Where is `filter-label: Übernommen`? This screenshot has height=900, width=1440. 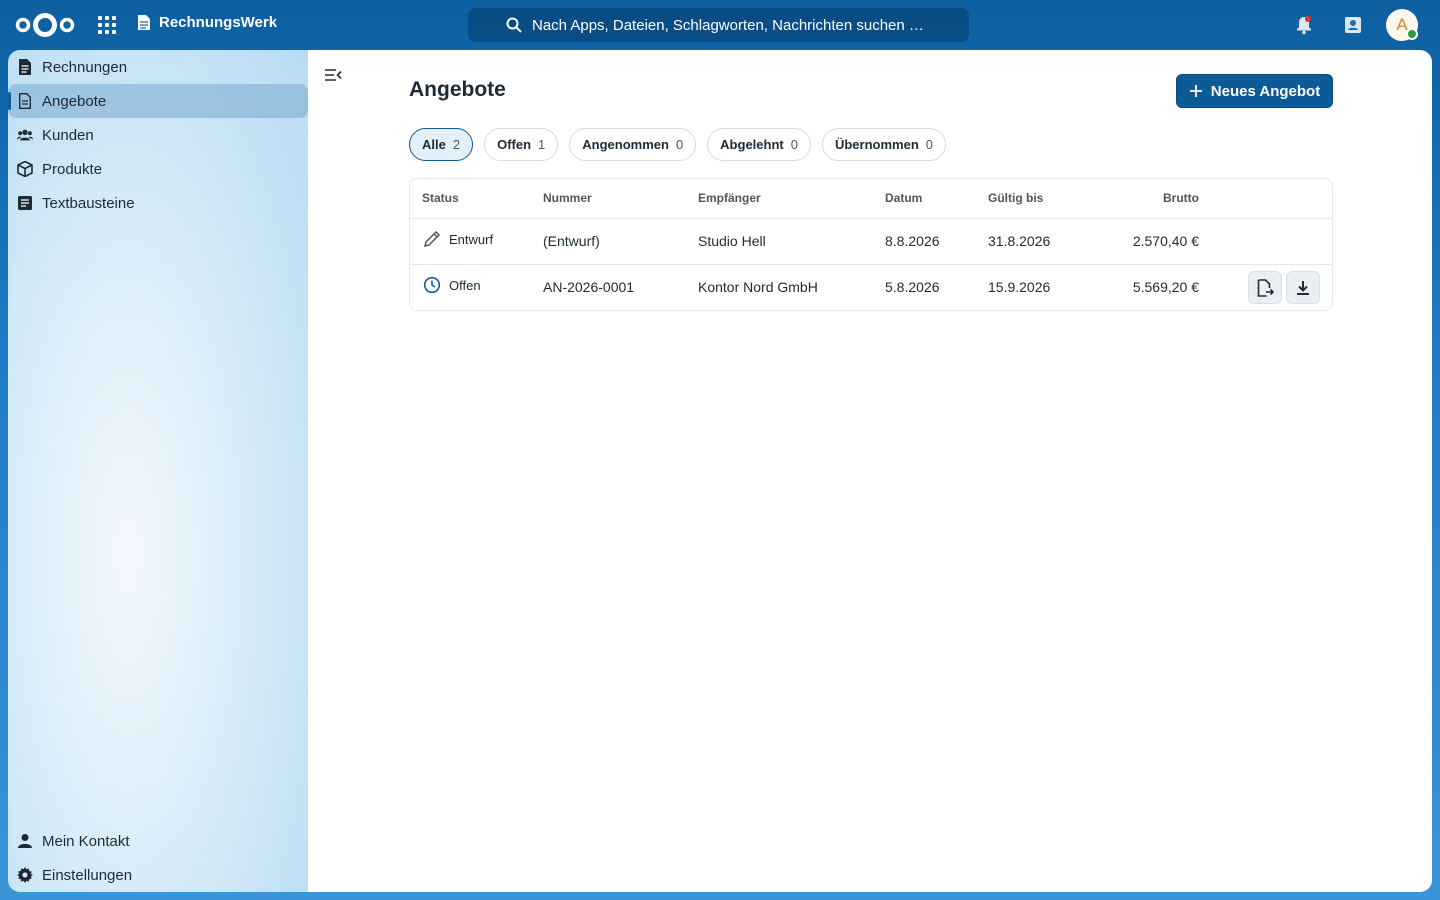
filter-label: Übernommen is located at coordinates (876, 144).